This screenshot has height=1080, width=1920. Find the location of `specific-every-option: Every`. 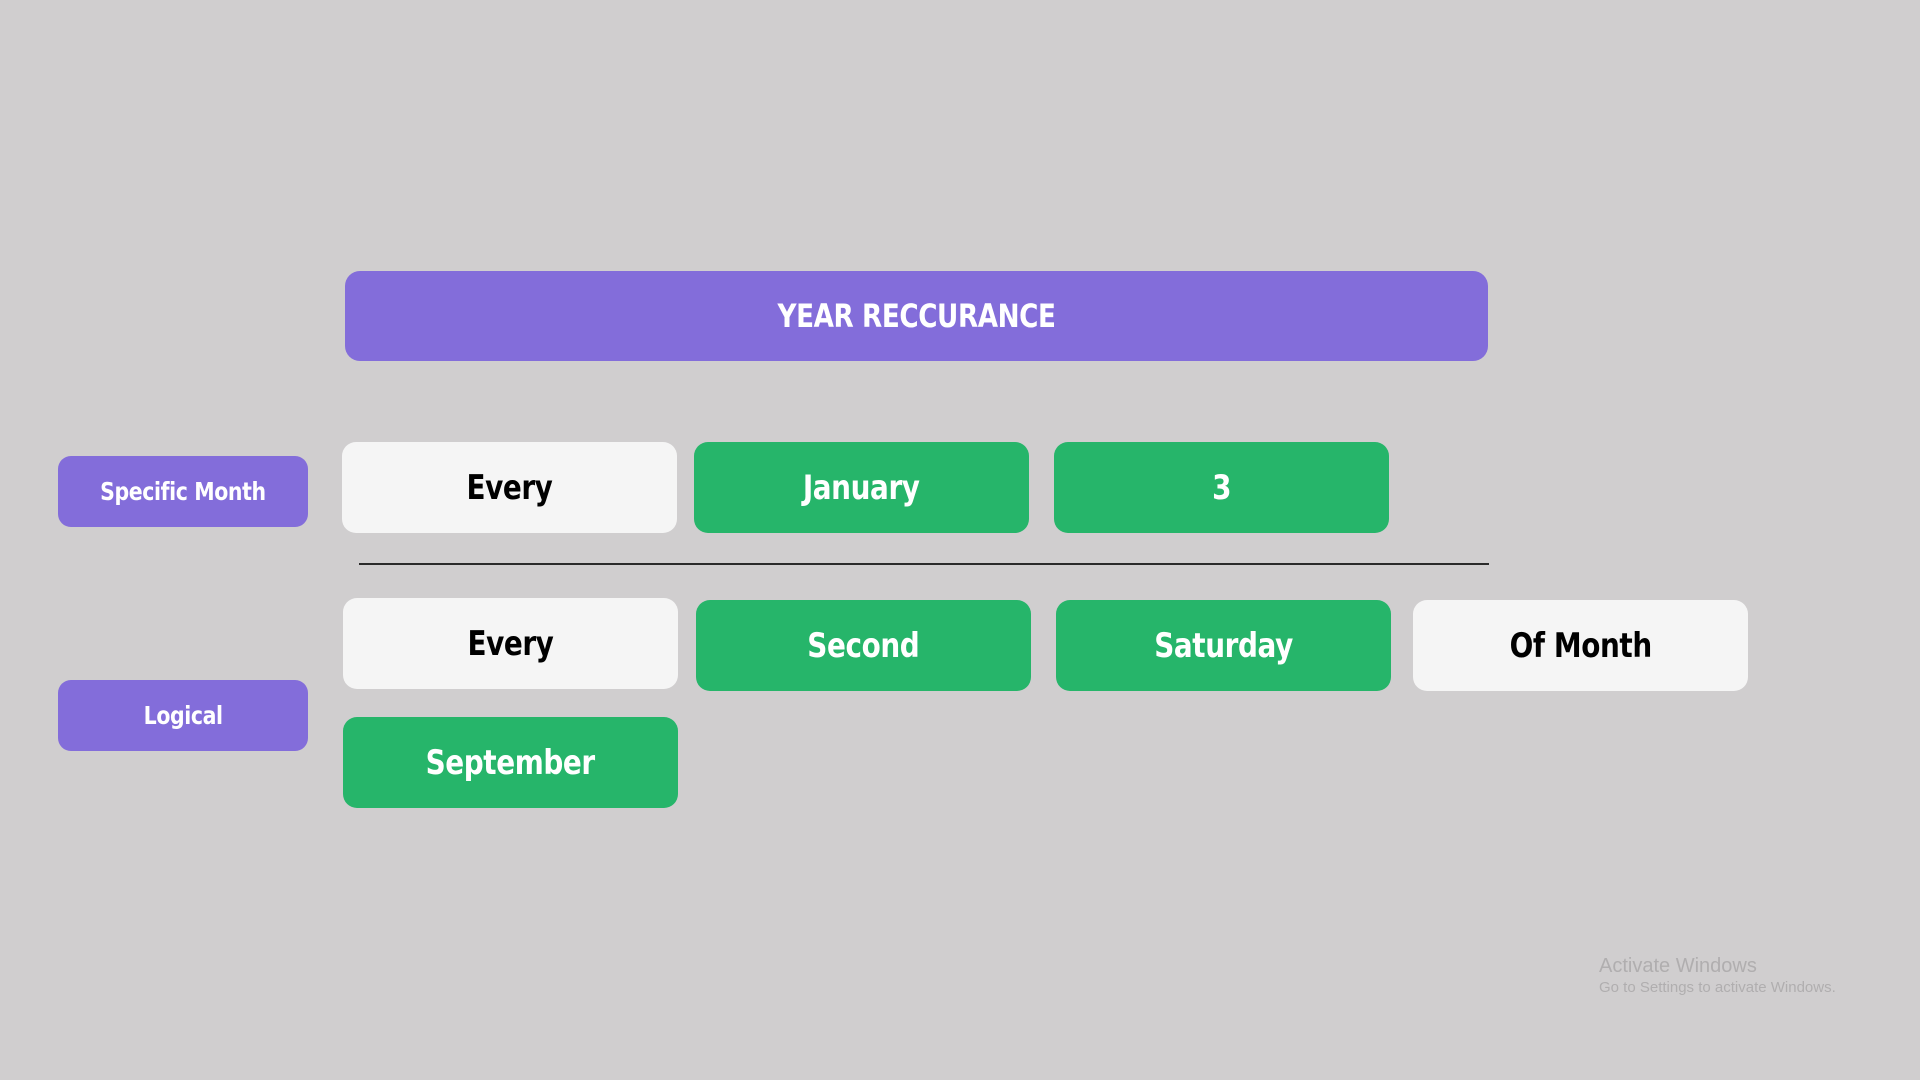

specific-every-option: Every is located at coordinates (509, 487).